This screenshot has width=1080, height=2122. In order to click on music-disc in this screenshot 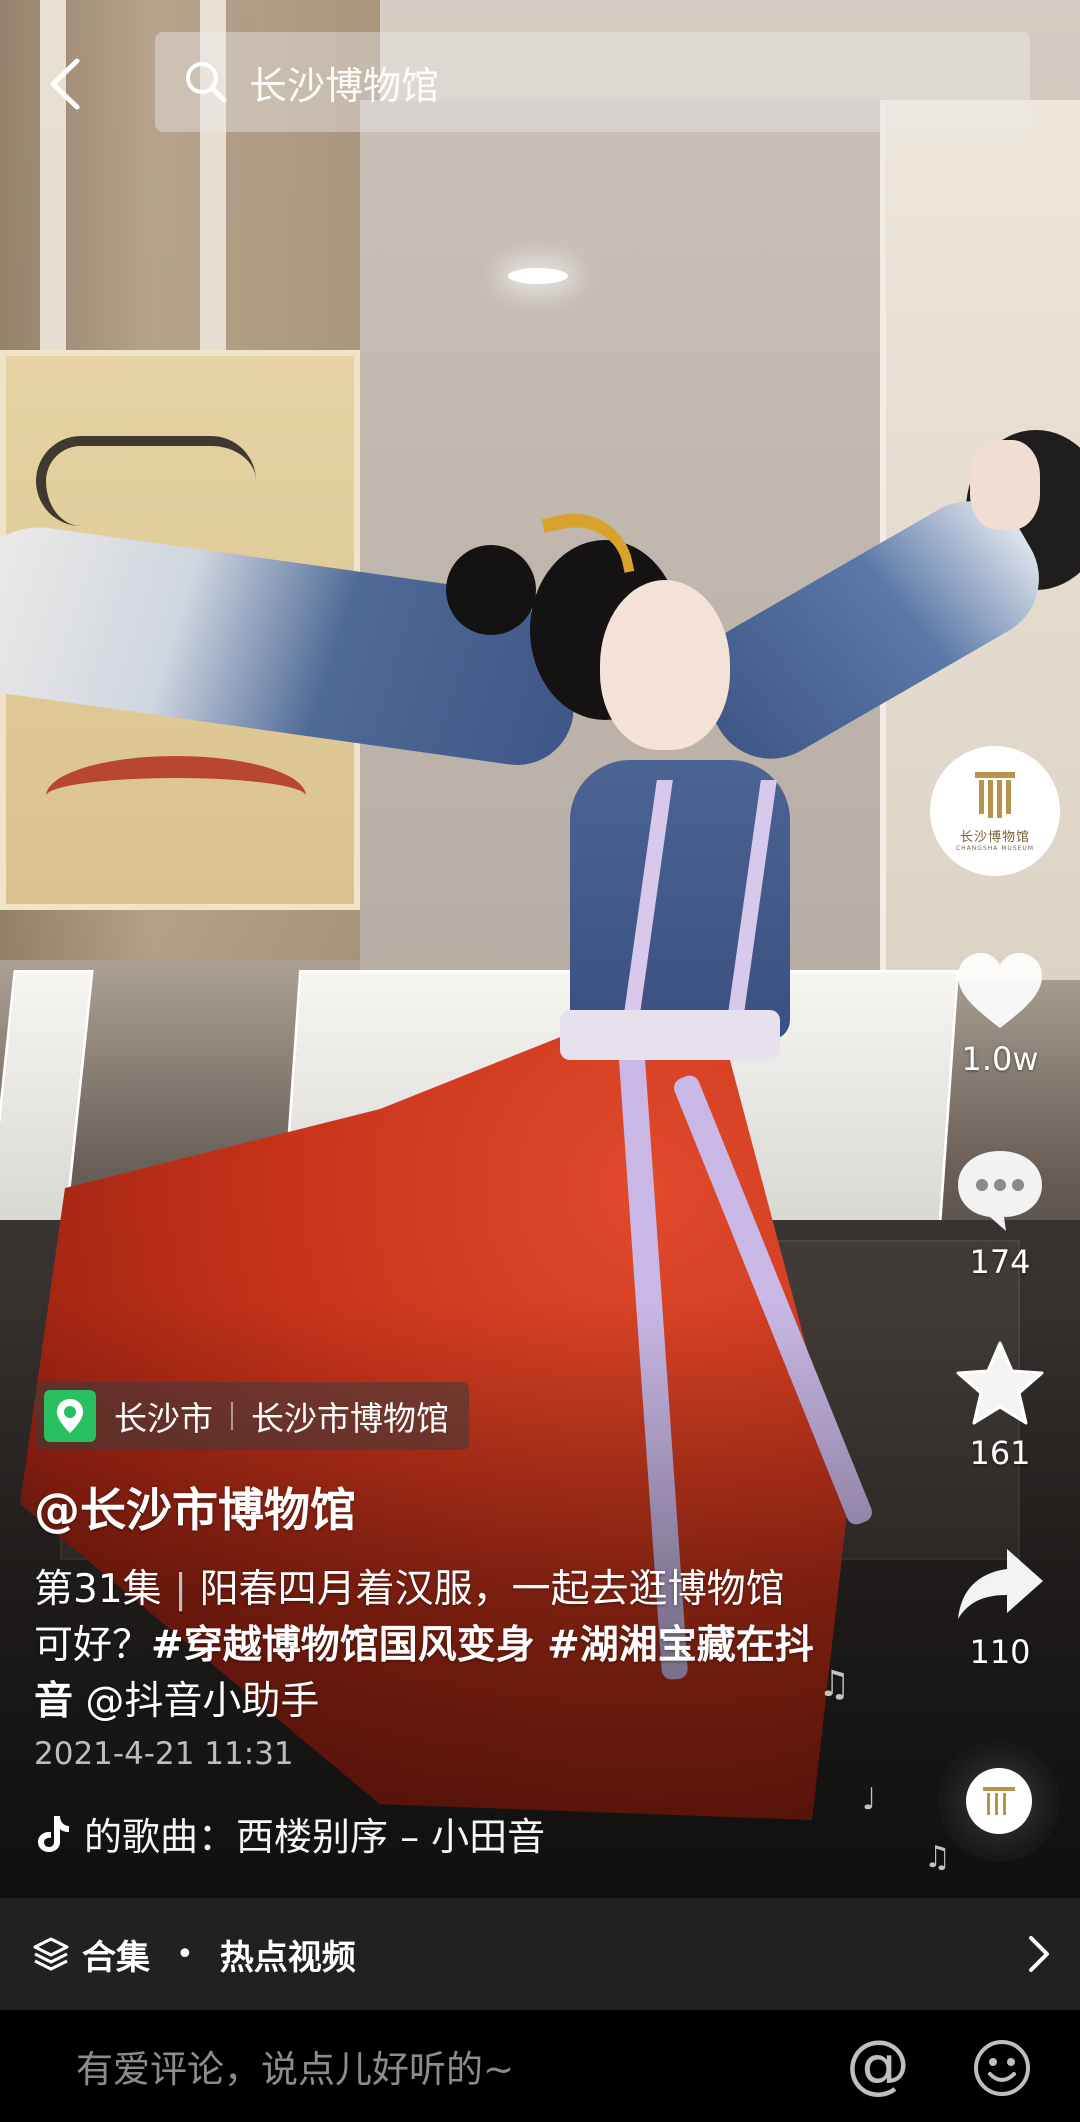, I will do `click(999, 1801)`.